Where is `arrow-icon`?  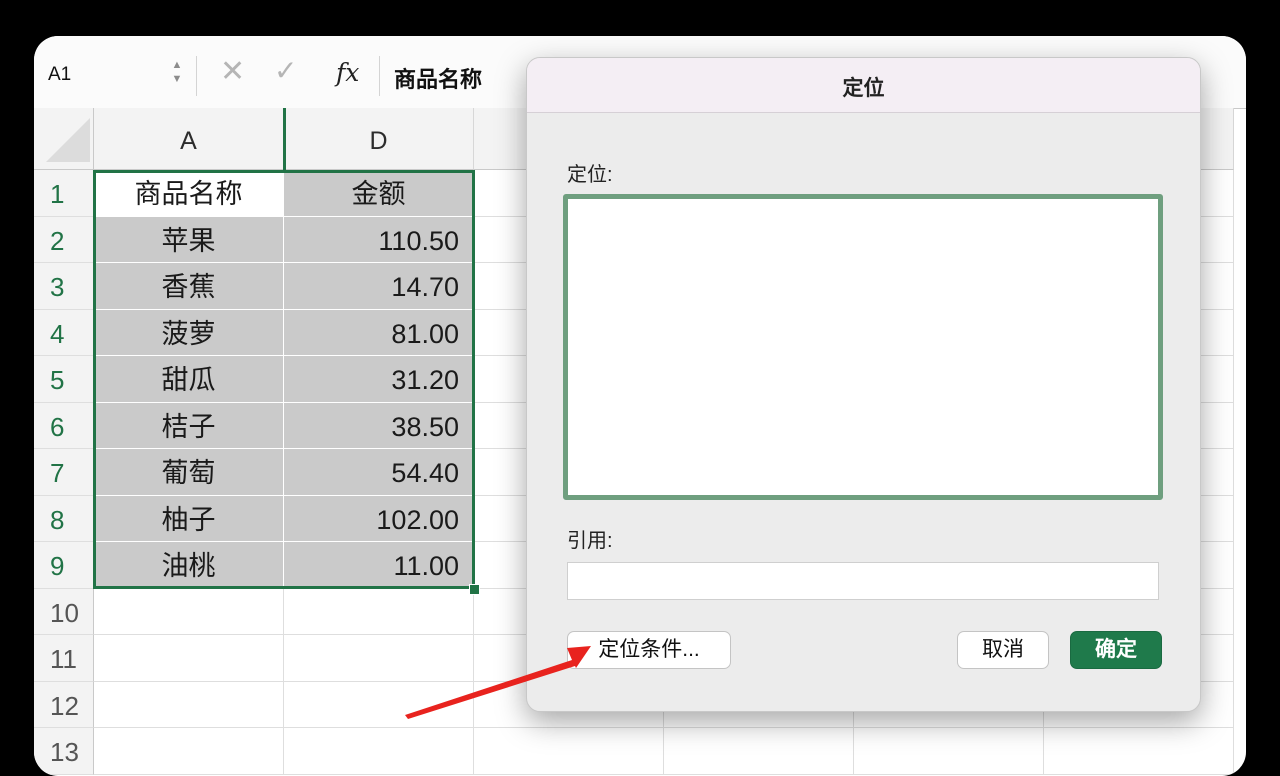 arrow-icon is located at coordinates (498, 682).